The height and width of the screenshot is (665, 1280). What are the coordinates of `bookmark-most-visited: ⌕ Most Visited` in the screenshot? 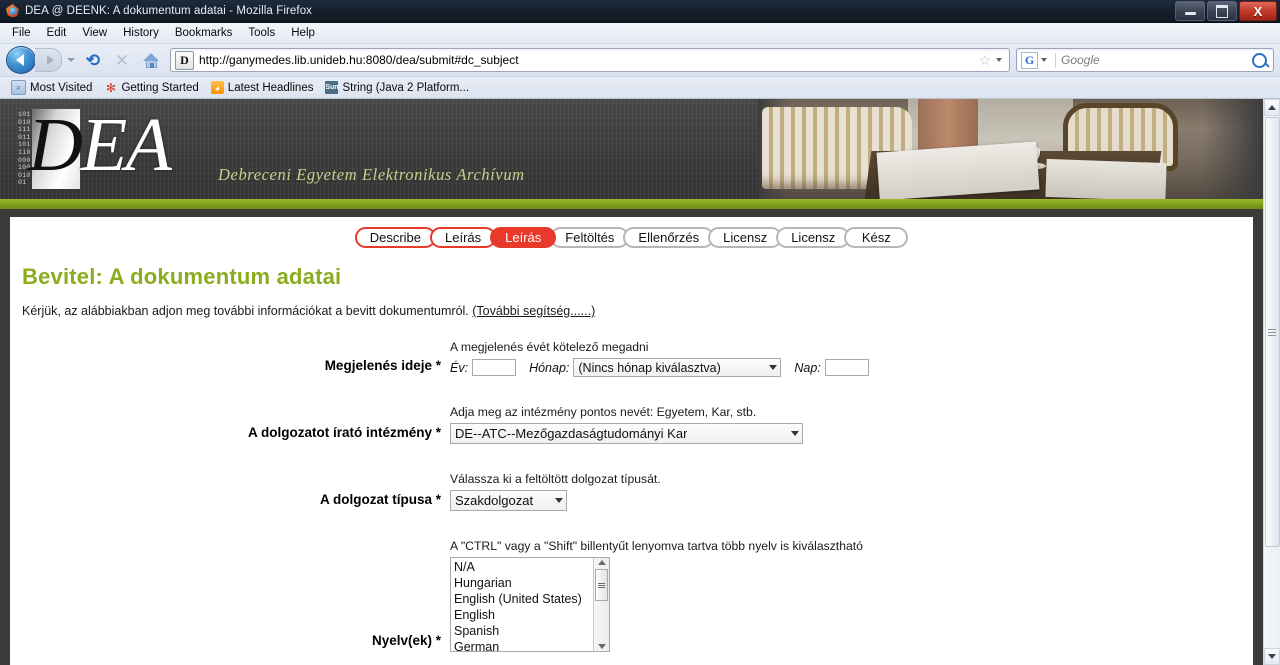 It's located at (51, 87).